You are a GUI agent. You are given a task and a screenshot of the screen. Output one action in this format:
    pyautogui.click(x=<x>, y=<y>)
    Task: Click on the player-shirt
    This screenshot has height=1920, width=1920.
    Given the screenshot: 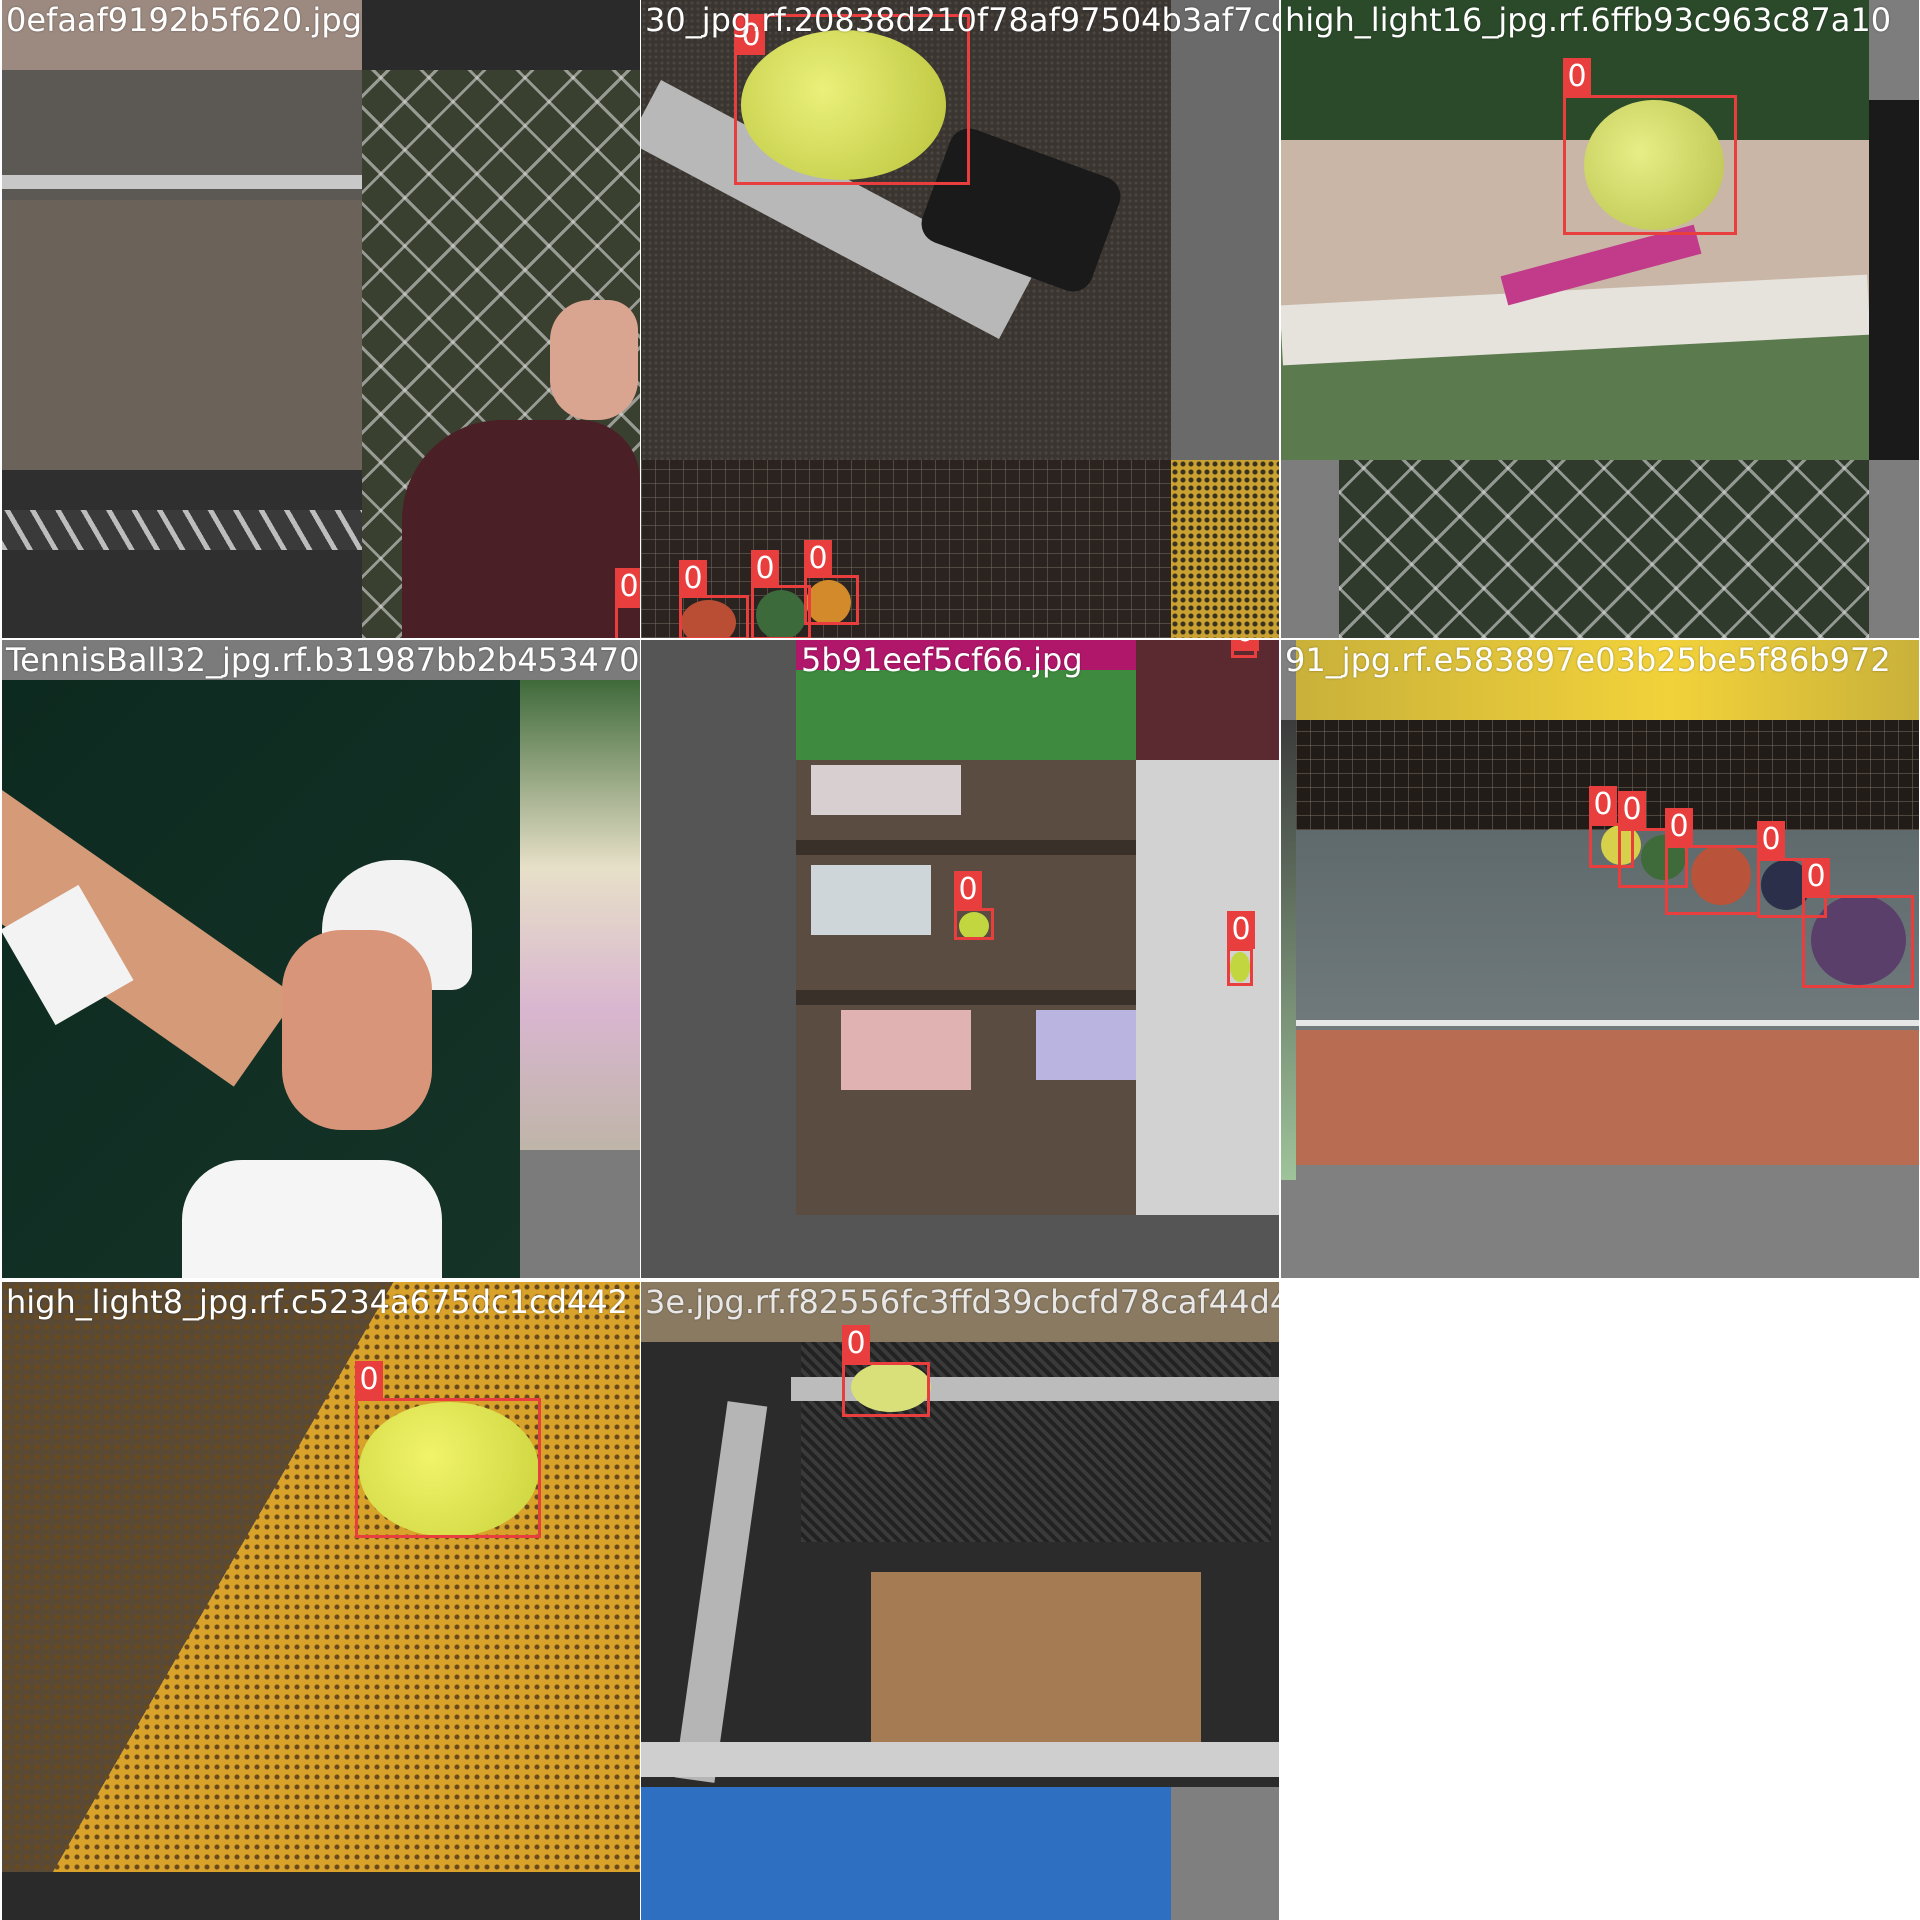 What is the action you would take?
    pyautogui.click(x=312, y=1219)
    